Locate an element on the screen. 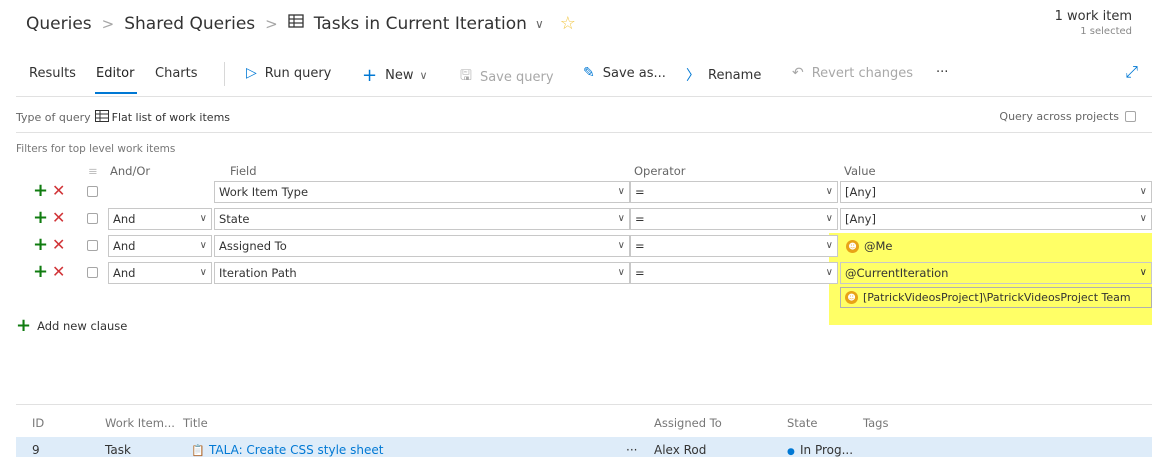  rename-label: Rename is located at coordinates (735, 75).